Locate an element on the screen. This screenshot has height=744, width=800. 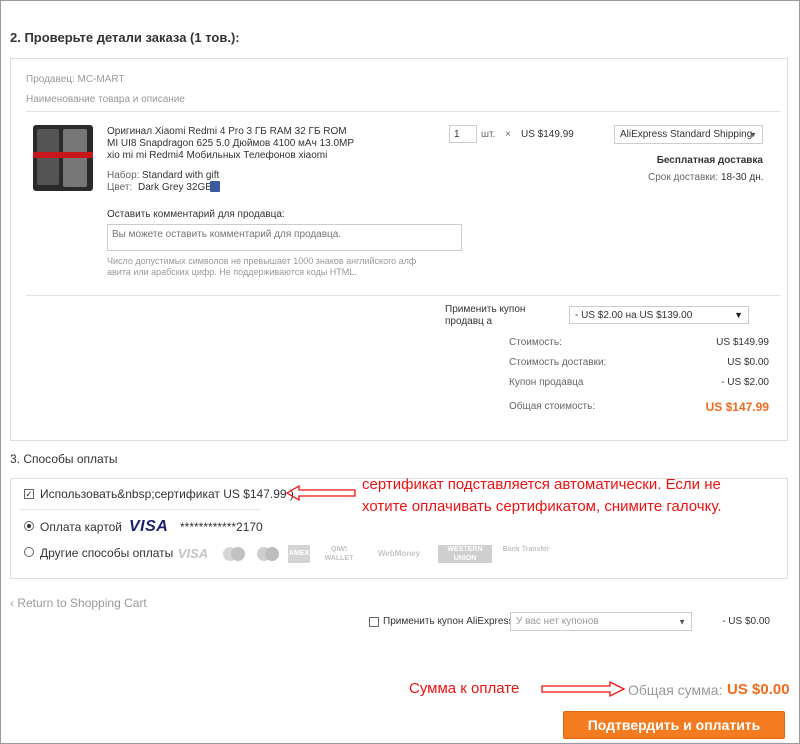
sum-annotation: Сумма к оплате is located at coordinates (464, 688).